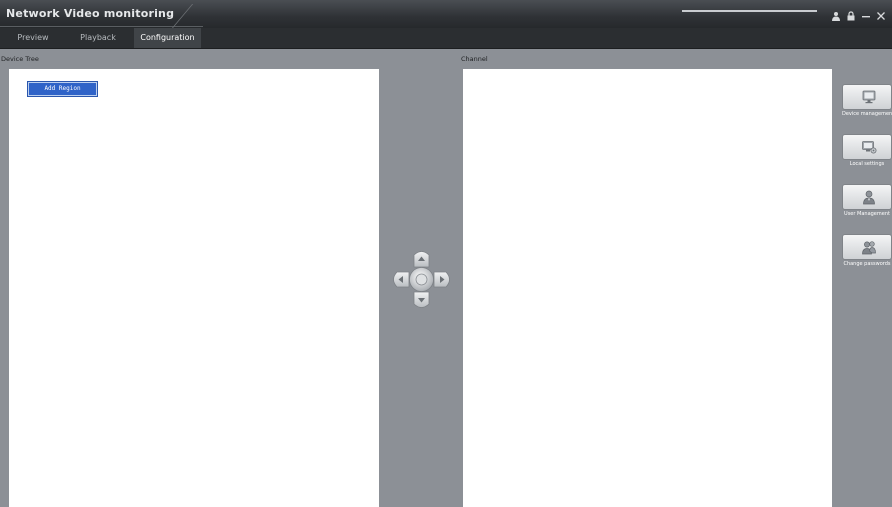 Image resolution: width=892 pixels, height=507 pixels. What do you see at coordinates (20, 59) in the screenshot?
I see `device-tree-label: Device Tree` at bounding box center [20, 59].